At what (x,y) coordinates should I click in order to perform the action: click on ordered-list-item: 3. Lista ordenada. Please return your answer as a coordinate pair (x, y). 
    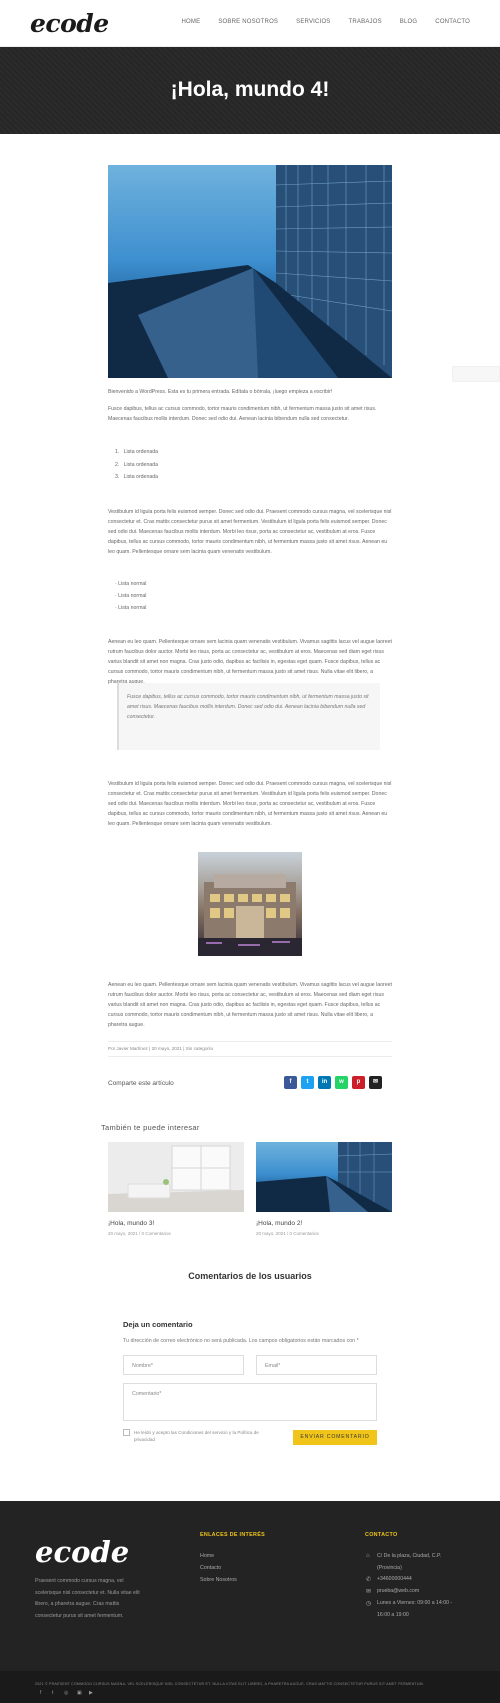
    Looking at the image, I should click on (136, 477).